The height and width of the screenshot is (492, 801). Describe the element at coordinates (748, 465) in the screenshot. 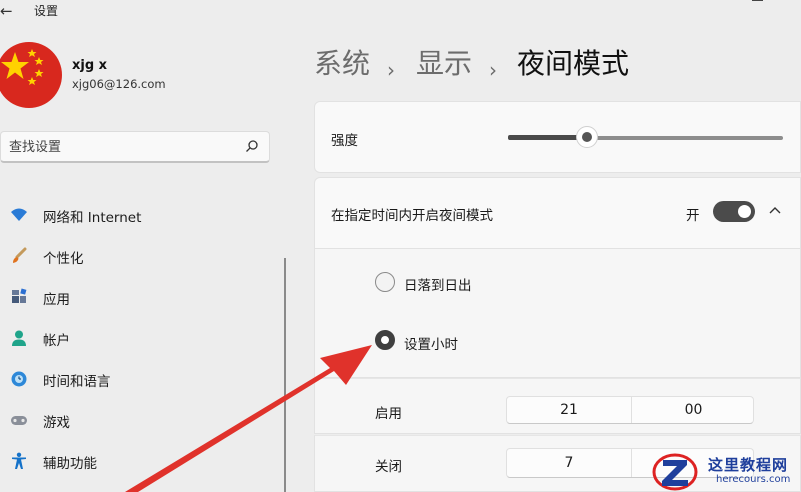

I see `watermark-text: 这里教程网` at that location.